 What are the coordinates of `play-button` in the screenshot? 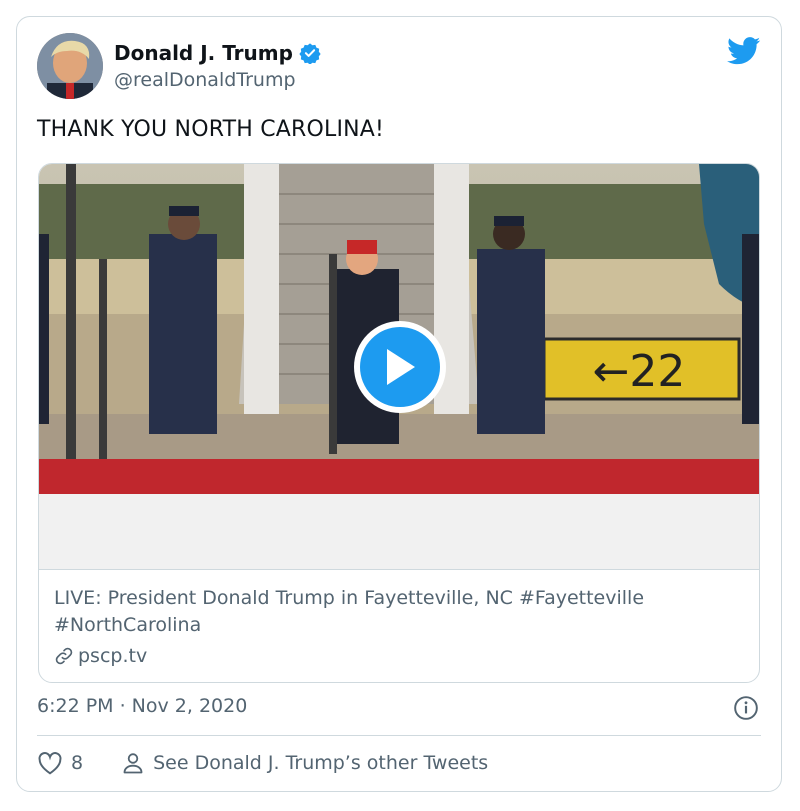 It's located at (400, 367).